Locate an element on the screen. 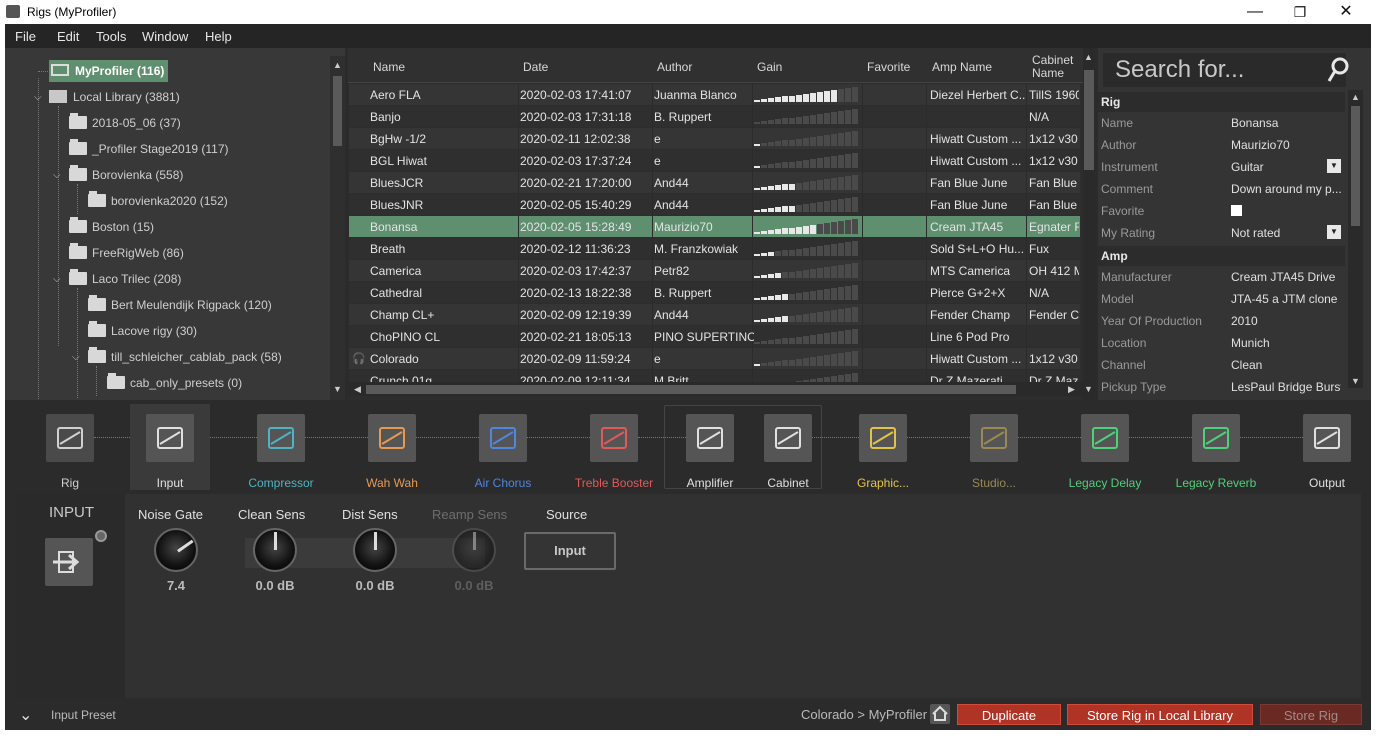 The width and height of the screenshot is (1384, 742). input-preset-label: Input Preset is located at coordinates (83, 715).